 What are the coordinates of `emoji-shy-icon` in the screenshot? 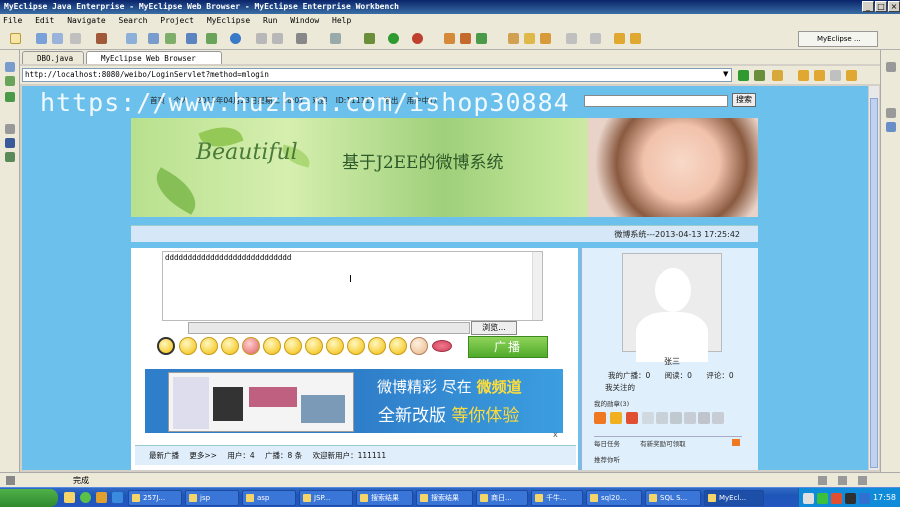 It's located at (293, 346).